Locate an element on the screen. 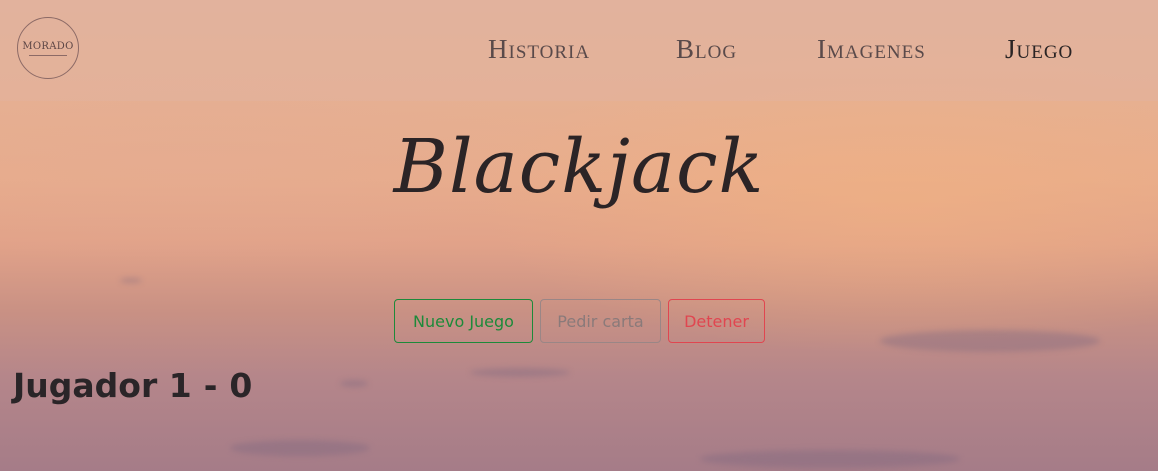  page-title: Blackjack is located at coordinates (579, 167).